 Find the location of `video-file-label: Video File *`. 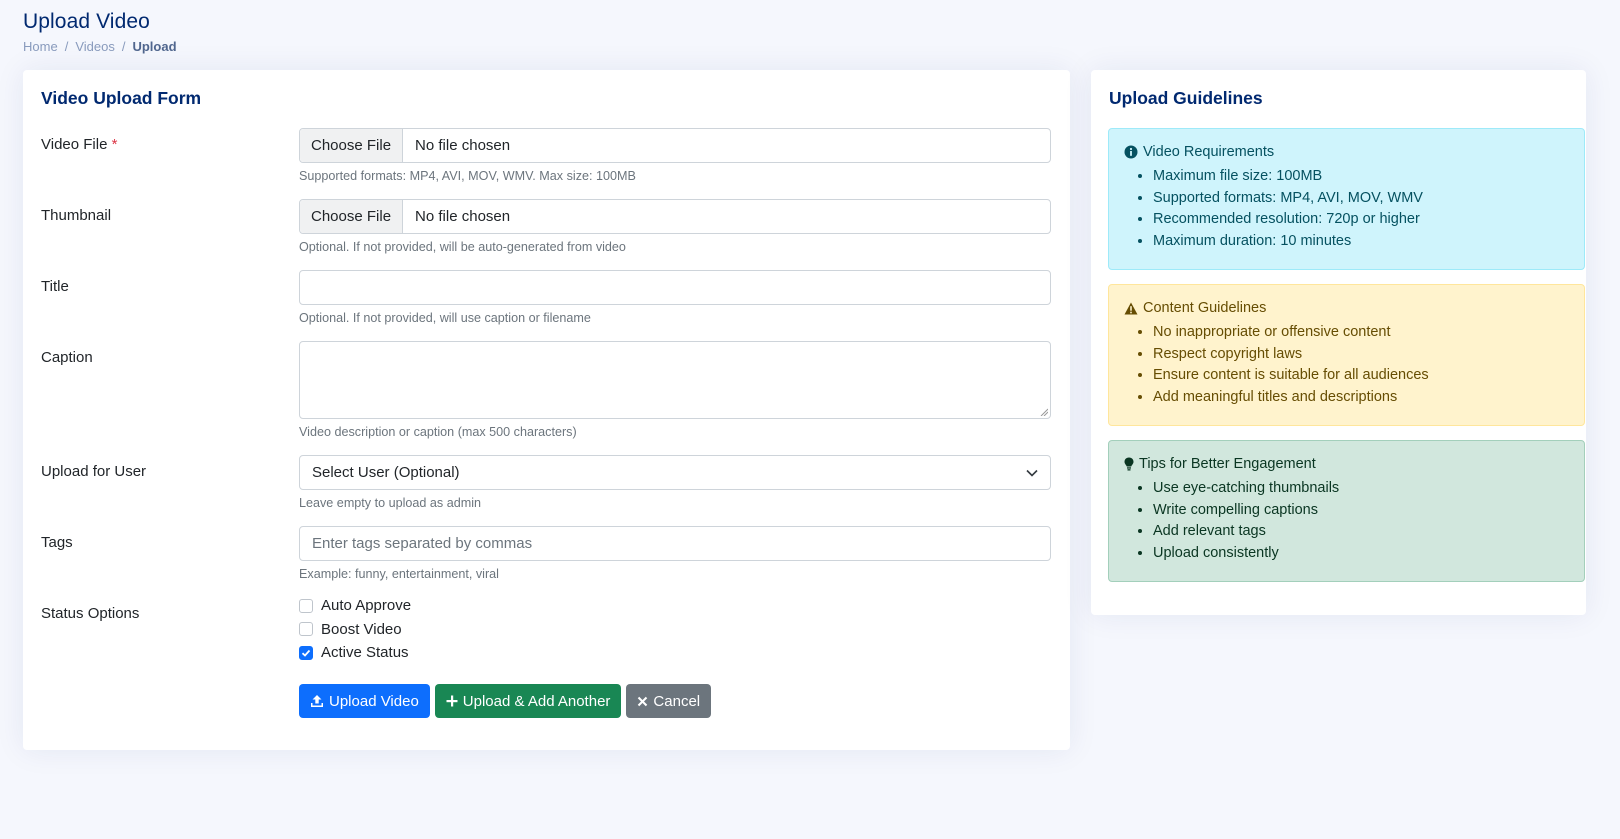

video-file-label: Video File * is located at coordinates (79, 144).